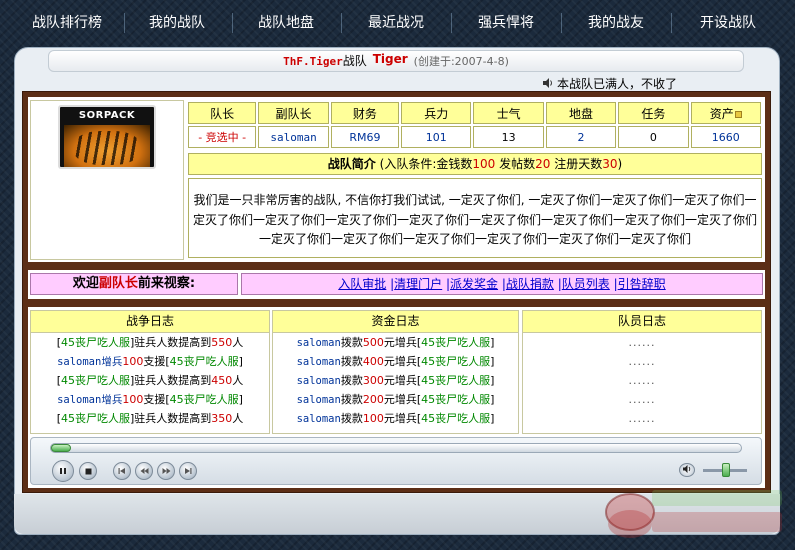 This screenshot has height=550, width=795. I want to click on stat-troops: 101, so click(436, 137).